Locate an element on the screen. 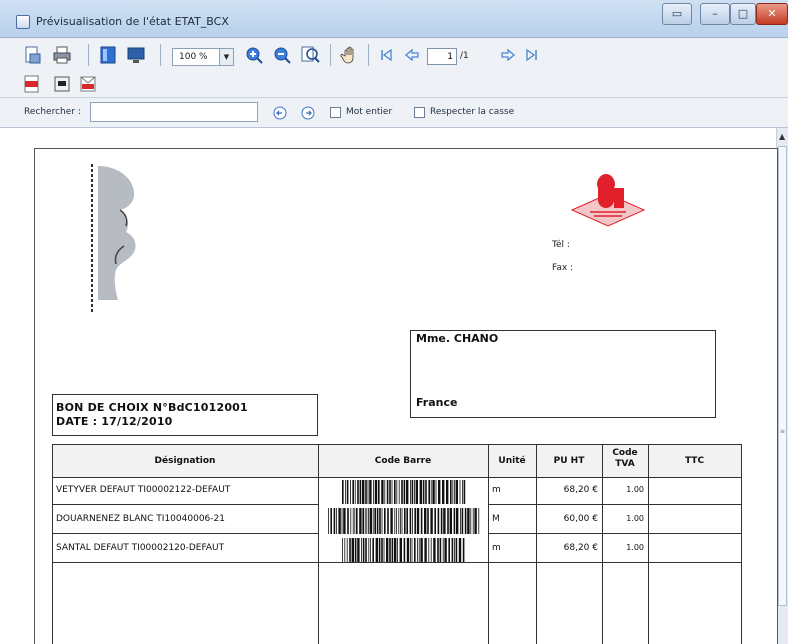  search-next-button is located at coordinates (308, 113).